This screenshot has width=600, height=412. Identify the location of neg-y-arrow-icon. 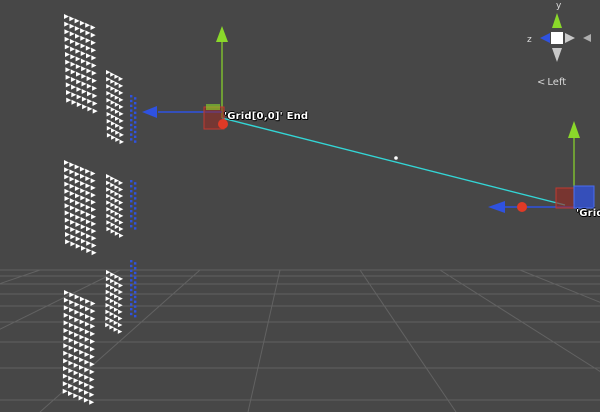
(557, 55).